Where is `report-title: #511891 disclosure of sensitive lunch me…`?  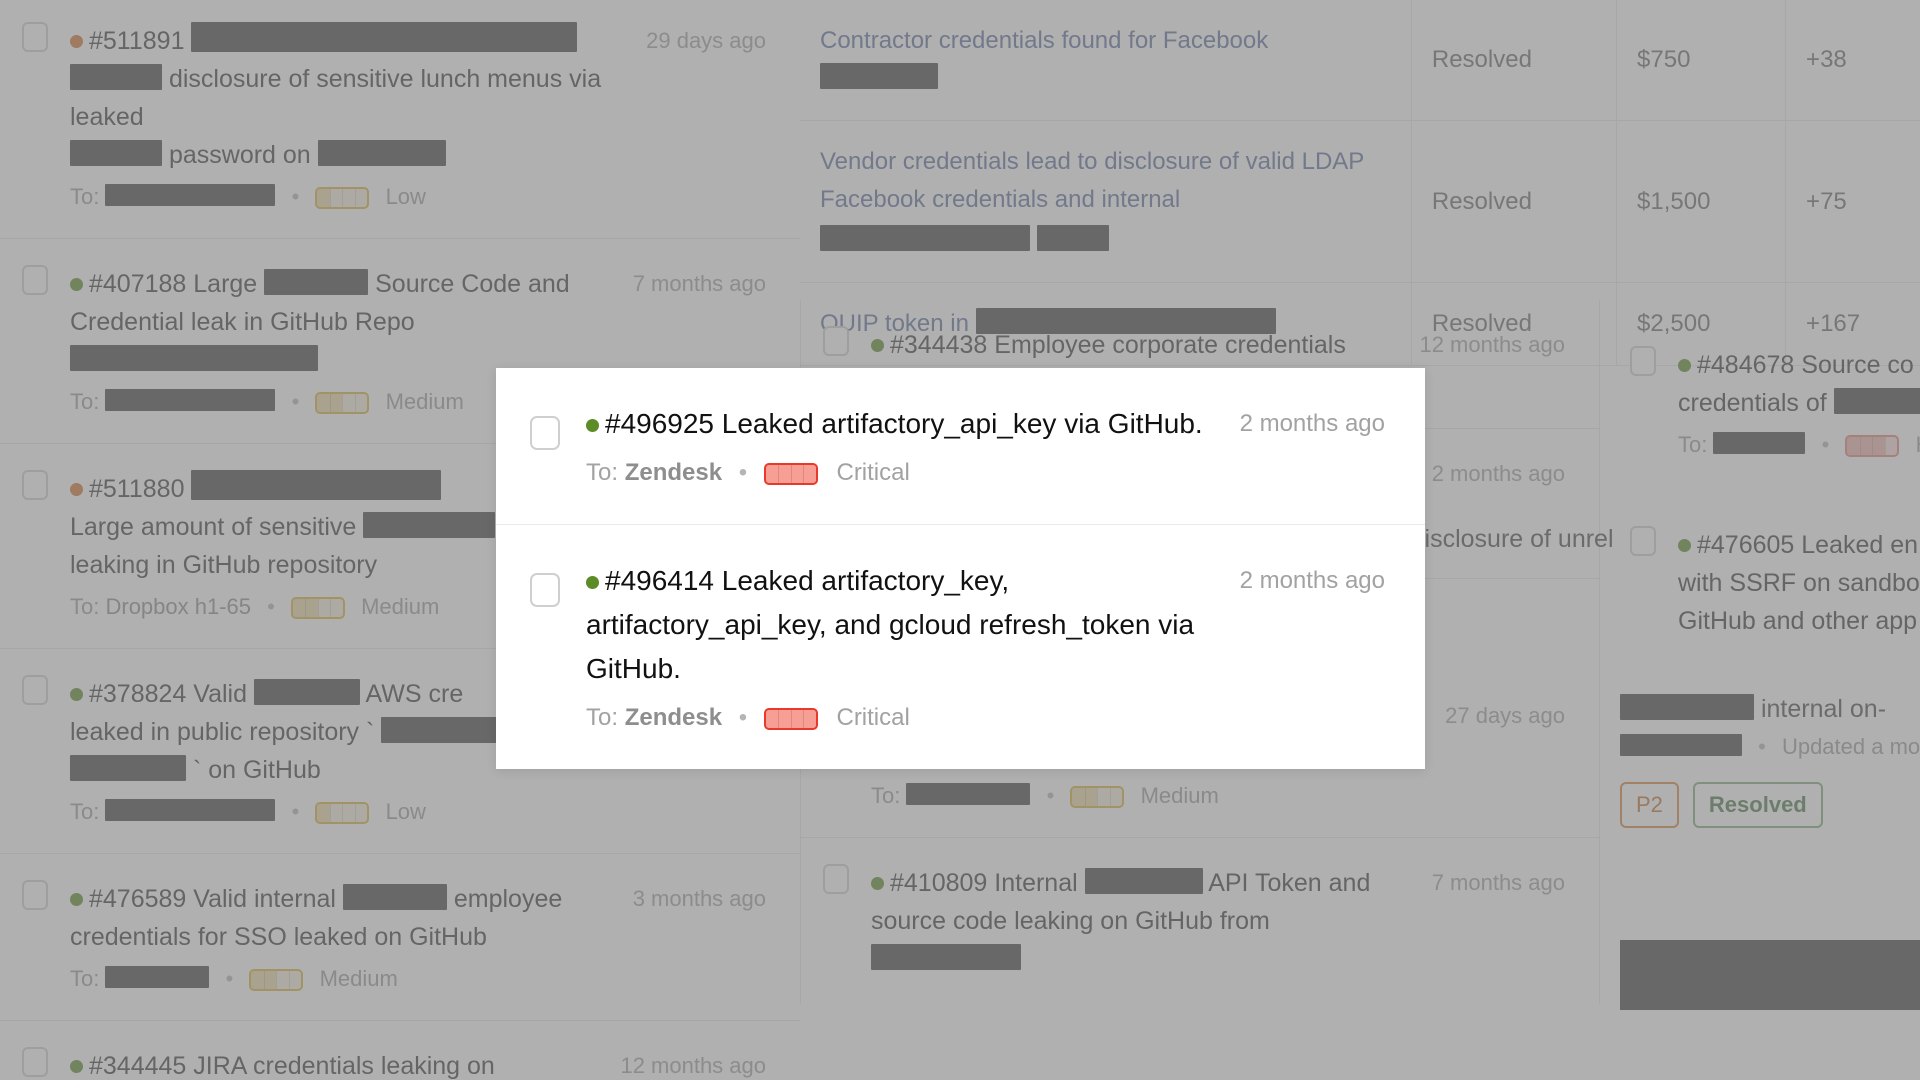
report-title: #511891 disclosure of sensitive lunch me… is located at coordinates (347, 98).